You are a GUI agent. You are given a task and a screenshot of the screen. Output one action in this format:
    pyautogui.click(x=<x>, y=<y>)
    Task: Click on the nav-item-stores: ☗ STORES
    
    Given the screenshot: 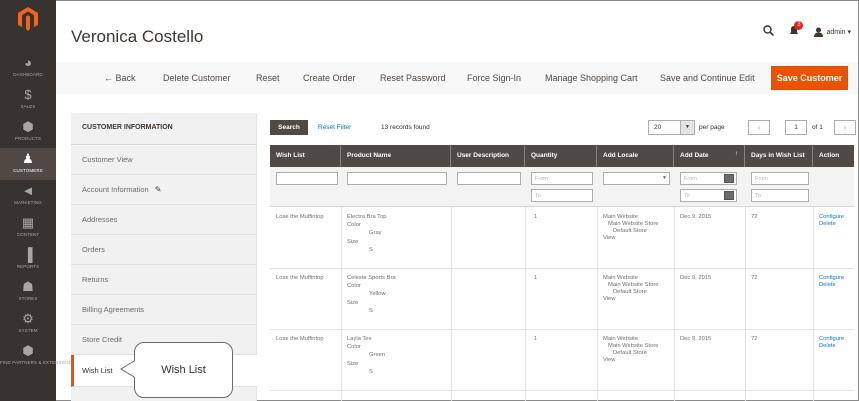 What is the action you would take?
    pyautogui.click(x=28, y=292)
    